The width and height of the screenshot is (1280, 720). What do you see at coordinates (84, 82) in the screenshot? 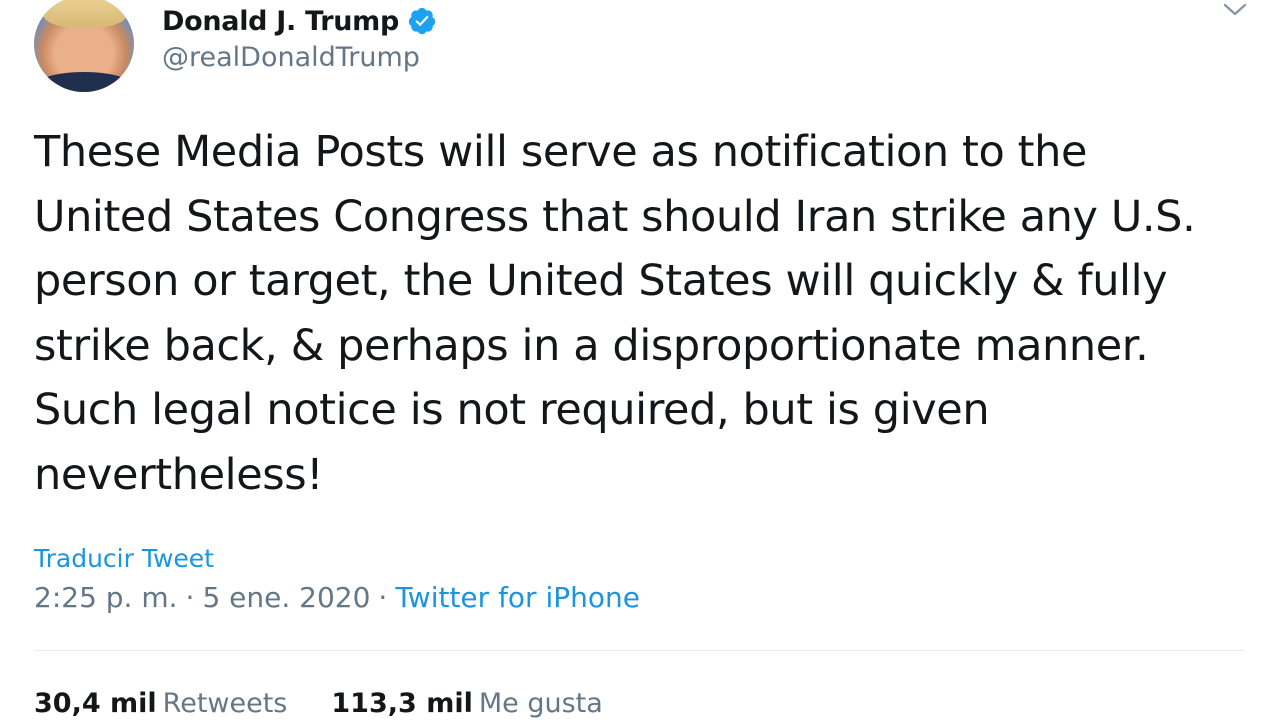
I see `avatar-suit` at bounding box center [84, 82].